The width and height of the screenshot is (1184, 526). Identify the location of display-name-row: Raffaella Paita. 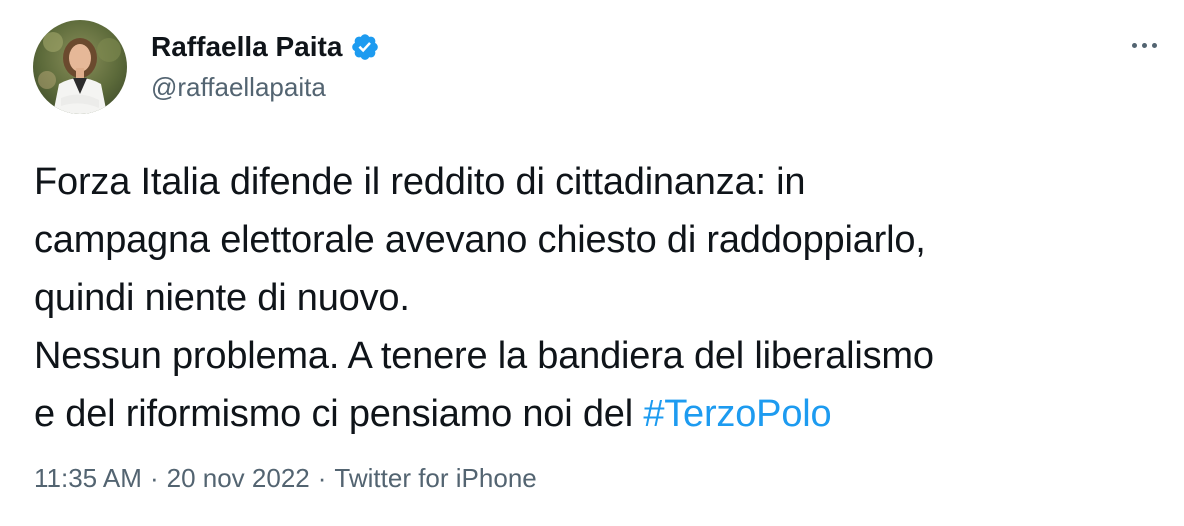
(265, 47).